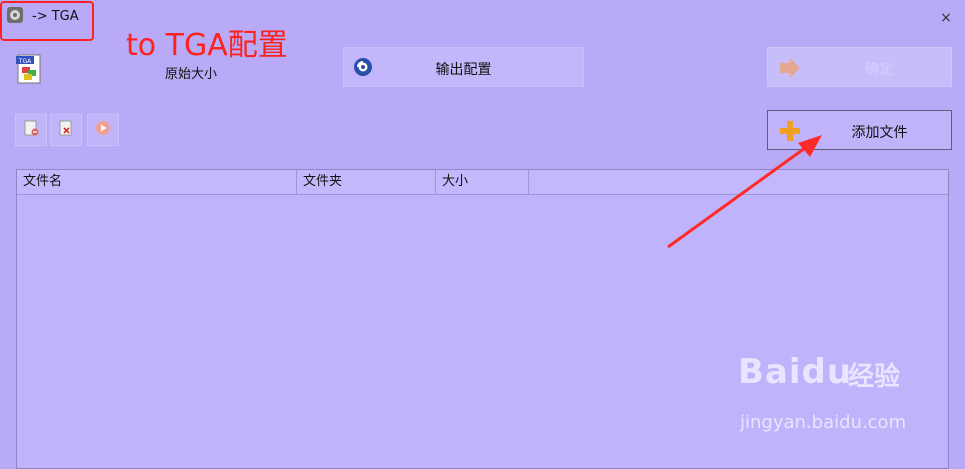 This screenshot has width=965, height=469. Describe the element at coordinates (879, 70) in the screenshot. I see `start-label: 确定` at that location.